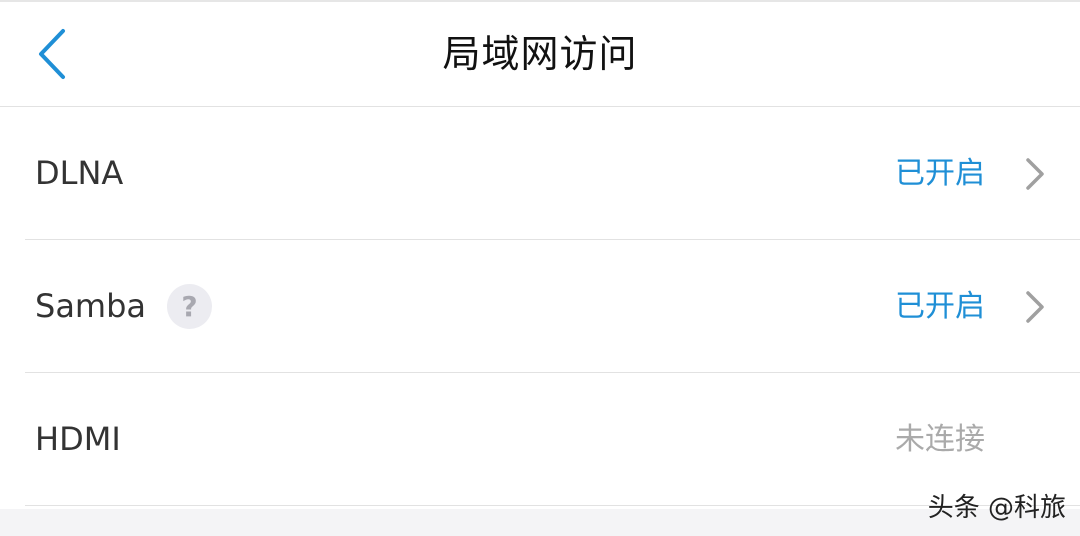 The height and width of the screenshot is (536, 1080). What do you see at coordinates (91, 306) in the screenshot?
I see `row-label: Samba` at bounding box center [91, 306].